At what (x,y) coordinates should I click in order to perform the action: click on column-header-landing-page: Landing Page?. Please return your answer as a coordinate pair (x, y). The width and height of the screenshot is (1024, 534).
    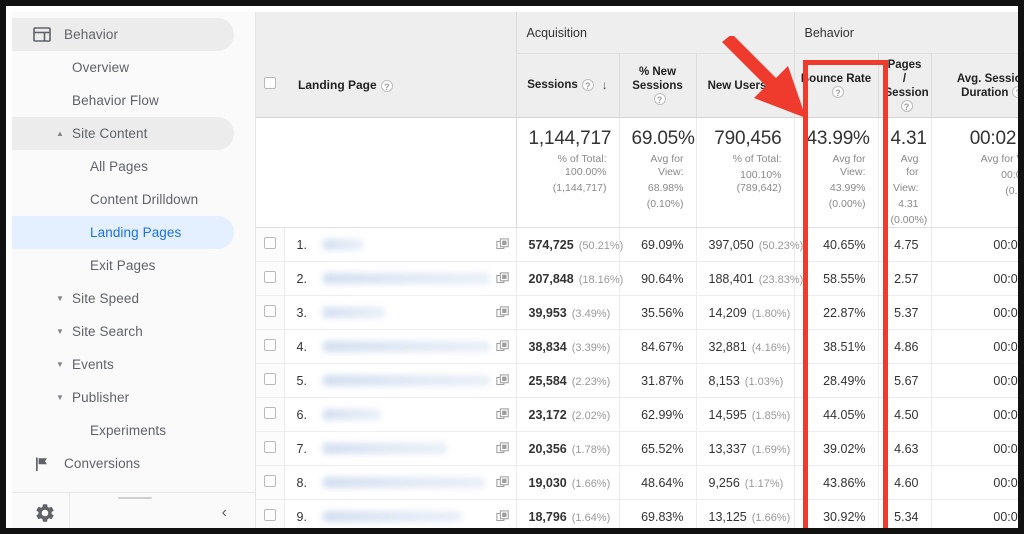
    Looking at the image, I should click on (400, 85).